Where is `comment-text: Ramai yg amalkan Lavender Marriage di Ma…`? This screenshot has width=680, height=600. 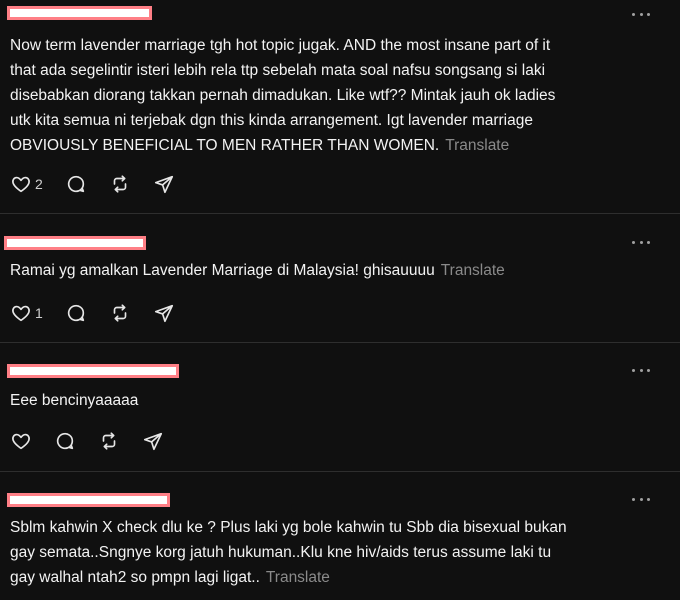
comment-text: Ramai yg amalkan Lavender Marriage di Ma… is located at coordinates (335, 270).